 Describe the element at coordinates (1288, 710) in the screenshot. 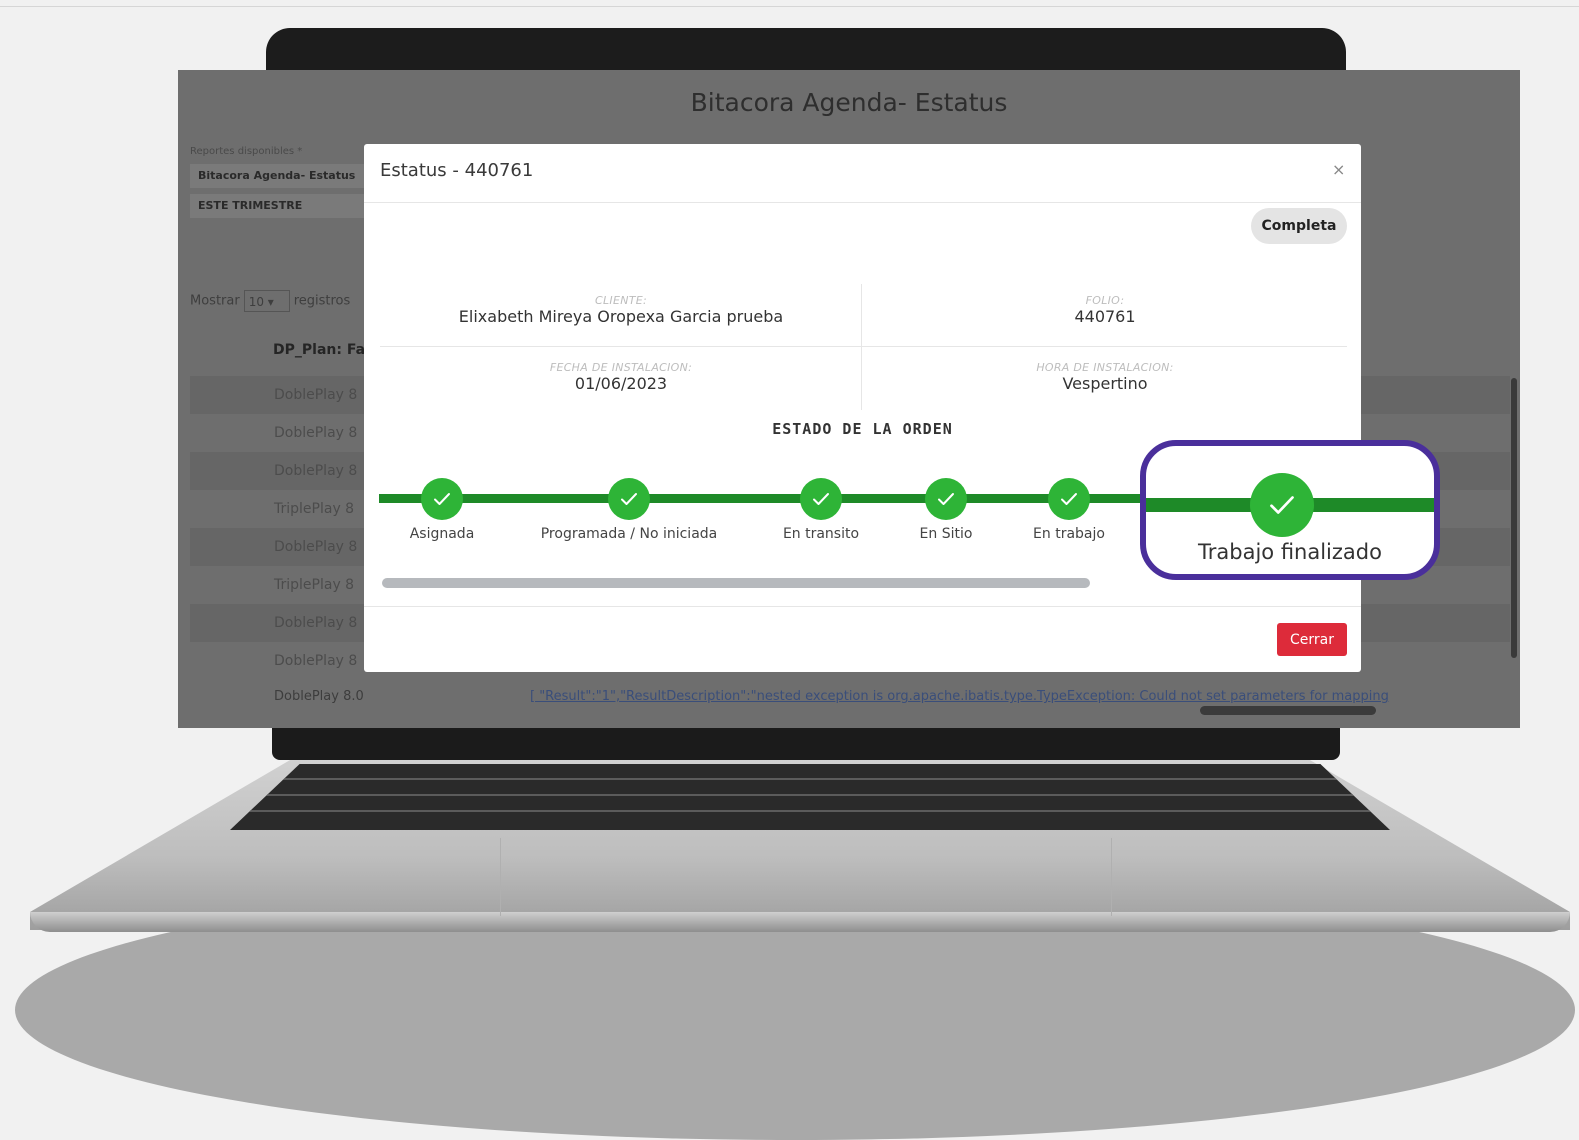

I see `horizontal-scrollbar` at that location.